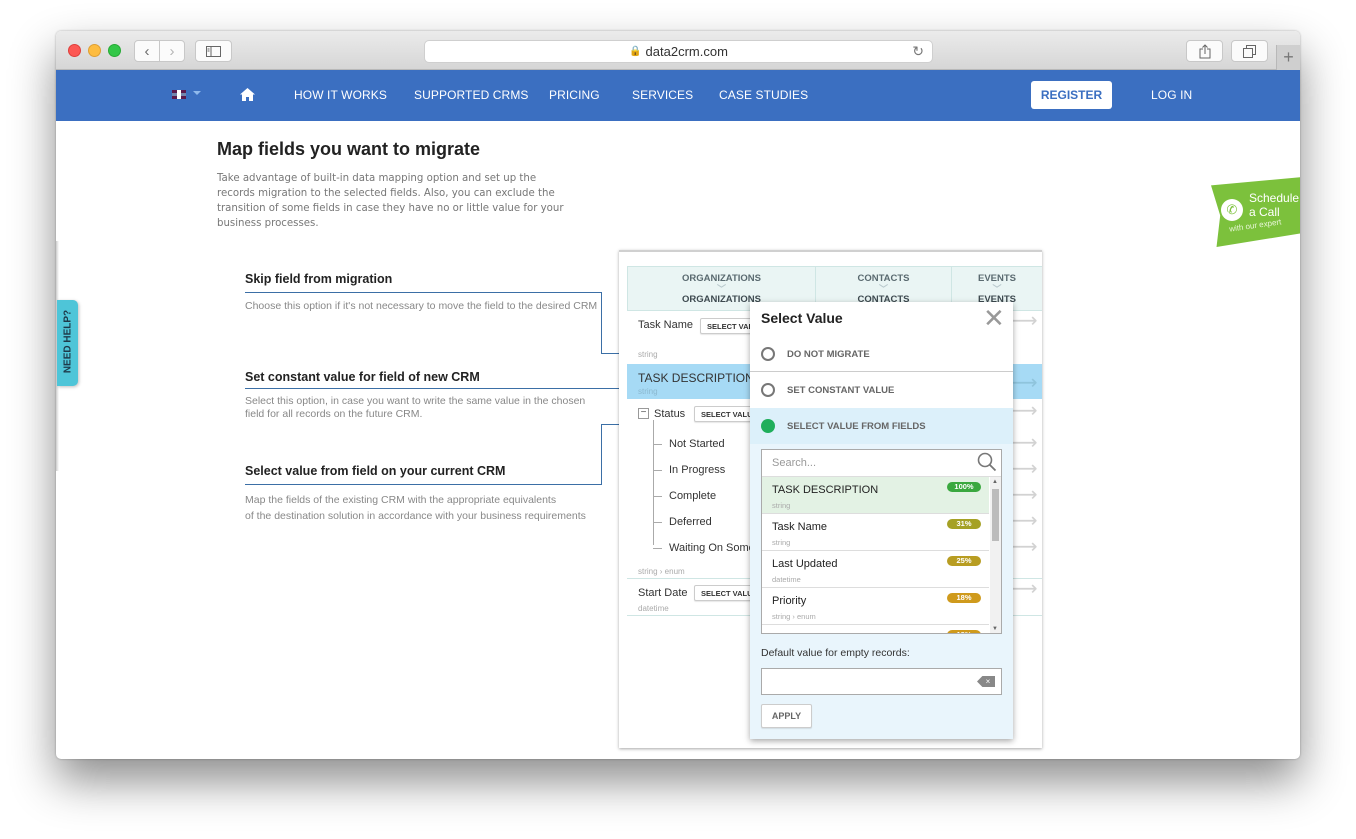 The height and width of the screenshot is (839, 1356). Describe the element at coordinates (875, 606) in the screenshot. I see `field-list-item: Priority string › enum 18%` at that location.